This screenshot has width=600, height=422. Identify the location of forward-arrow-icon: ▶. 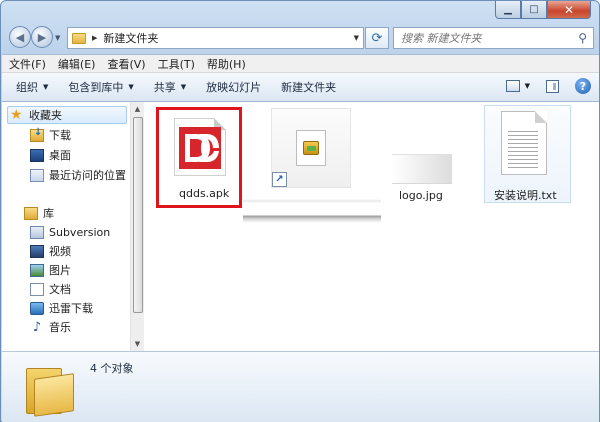
(42, 37).